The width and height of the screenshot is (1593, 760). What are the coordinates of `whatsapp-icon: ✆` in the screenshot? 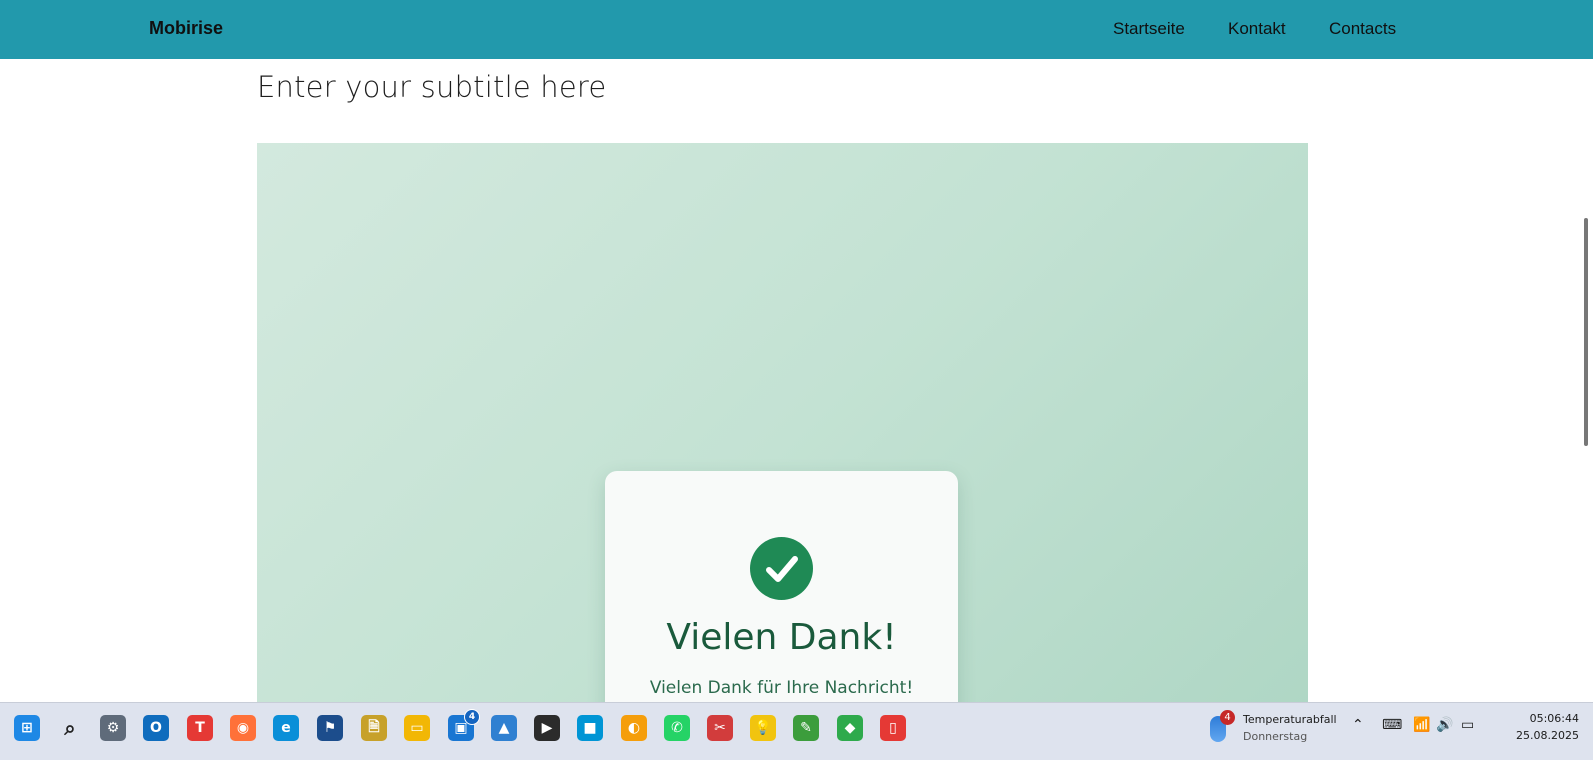 It's located at (677, 728).